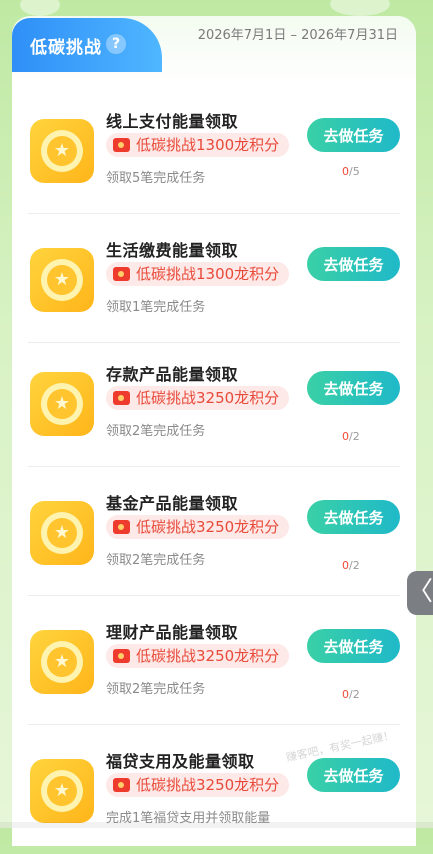 Image resolution: width=433 pixels, height=854 pixels. I want to click on task-item: ★ 基金产品能量领取 低碳挑战3250龙积分 领取2笔完成任务 去做任务 0/2, so click(214, 531).